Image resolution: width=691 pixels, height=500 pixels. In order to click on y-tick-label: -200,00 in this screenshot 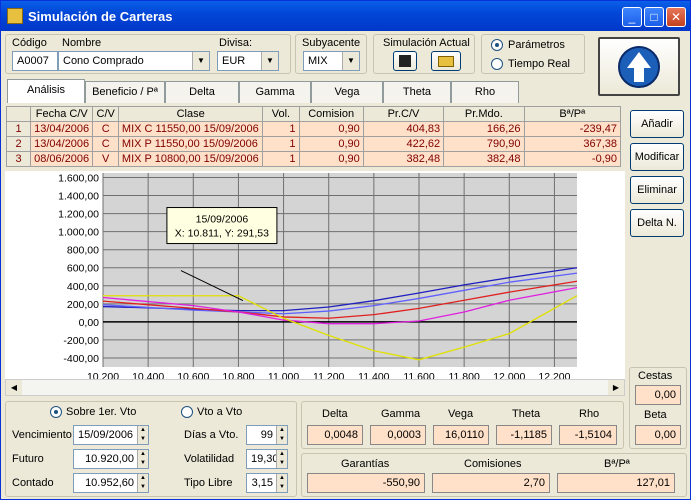, I will do `click(81, 341)`.